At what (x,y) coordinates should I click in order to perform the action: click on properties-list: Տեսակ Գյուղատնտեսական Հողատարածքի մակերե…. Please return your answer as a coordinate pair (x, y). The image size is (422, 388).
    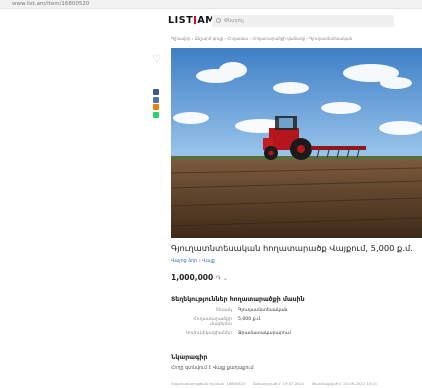
    Looking at the image, I should click on (271, 324).